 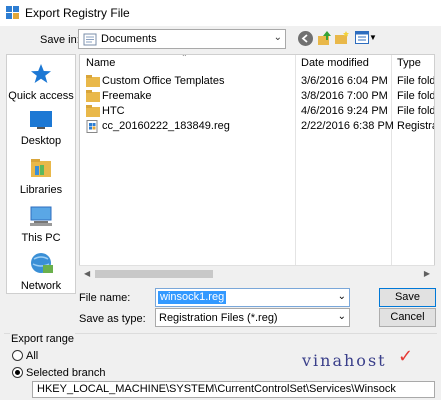 What do you see at coordinates (66, 373) in the screenshot?
I see `selected-branch-label: Selected branch` at bounding box center [66, 373].